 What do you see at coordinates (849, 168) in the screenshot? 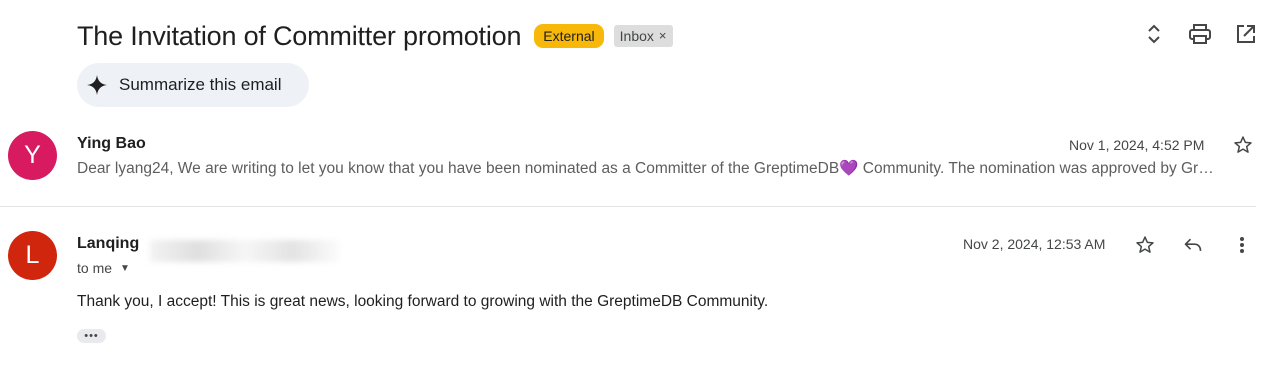
I see `purple-heart-emoji: 💜` at bounding box center [849, 168].